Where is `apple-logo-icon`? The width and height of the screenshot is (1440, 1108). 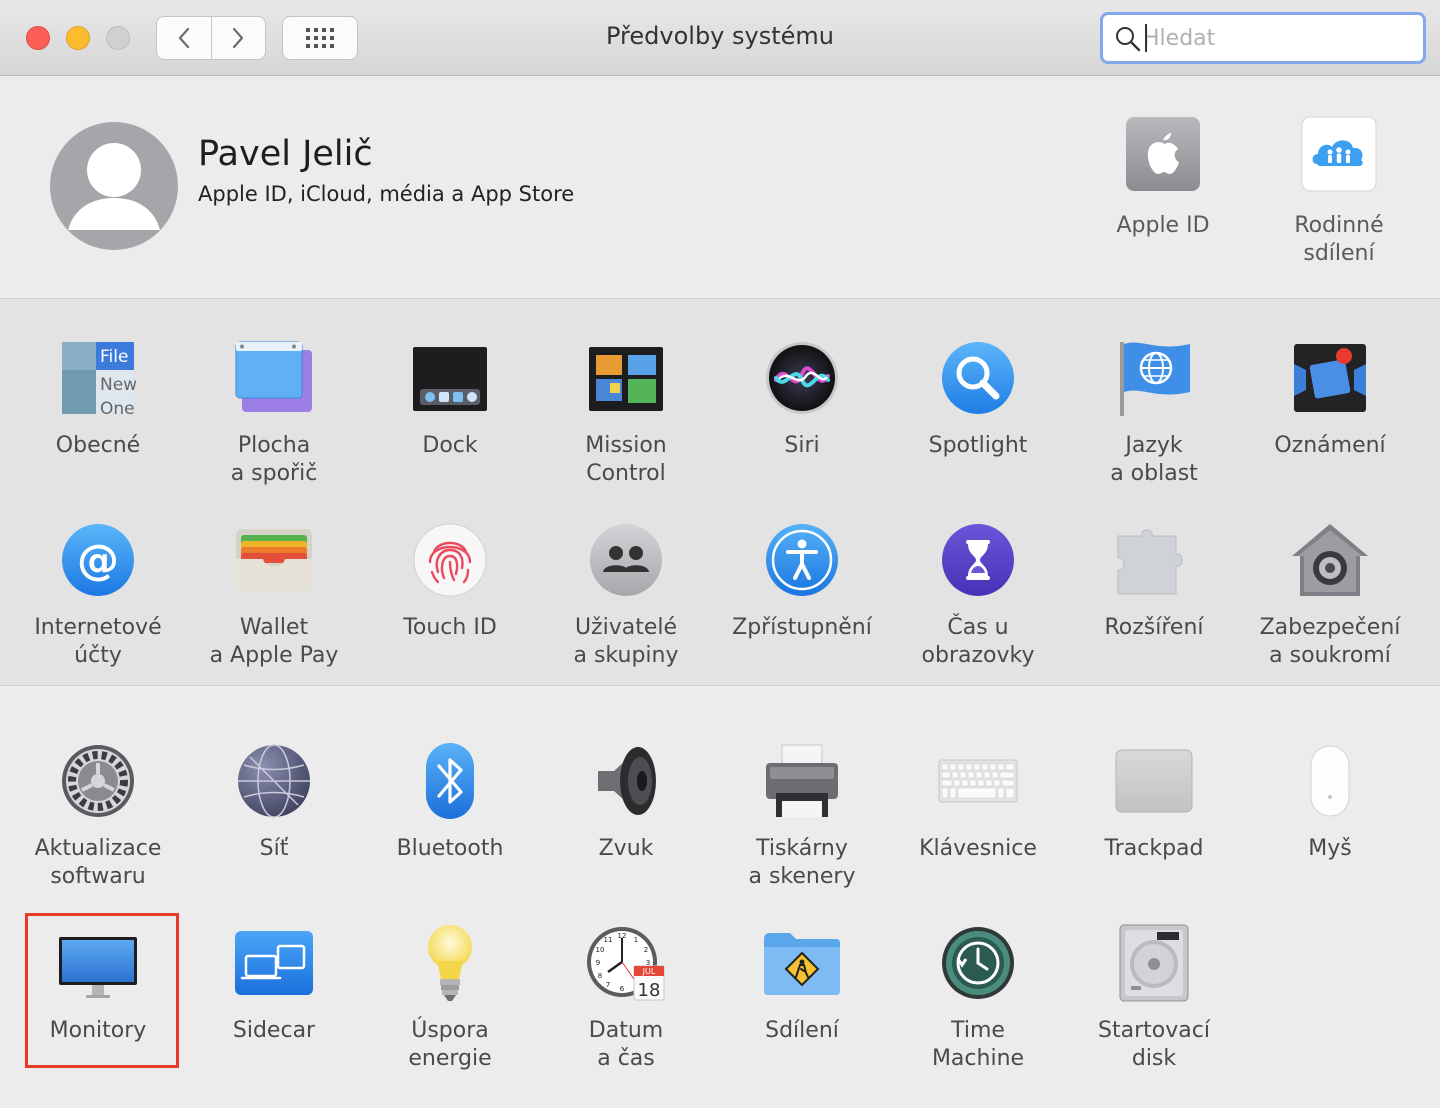 apple-logo-icon is located at coordinates (1163, 154).